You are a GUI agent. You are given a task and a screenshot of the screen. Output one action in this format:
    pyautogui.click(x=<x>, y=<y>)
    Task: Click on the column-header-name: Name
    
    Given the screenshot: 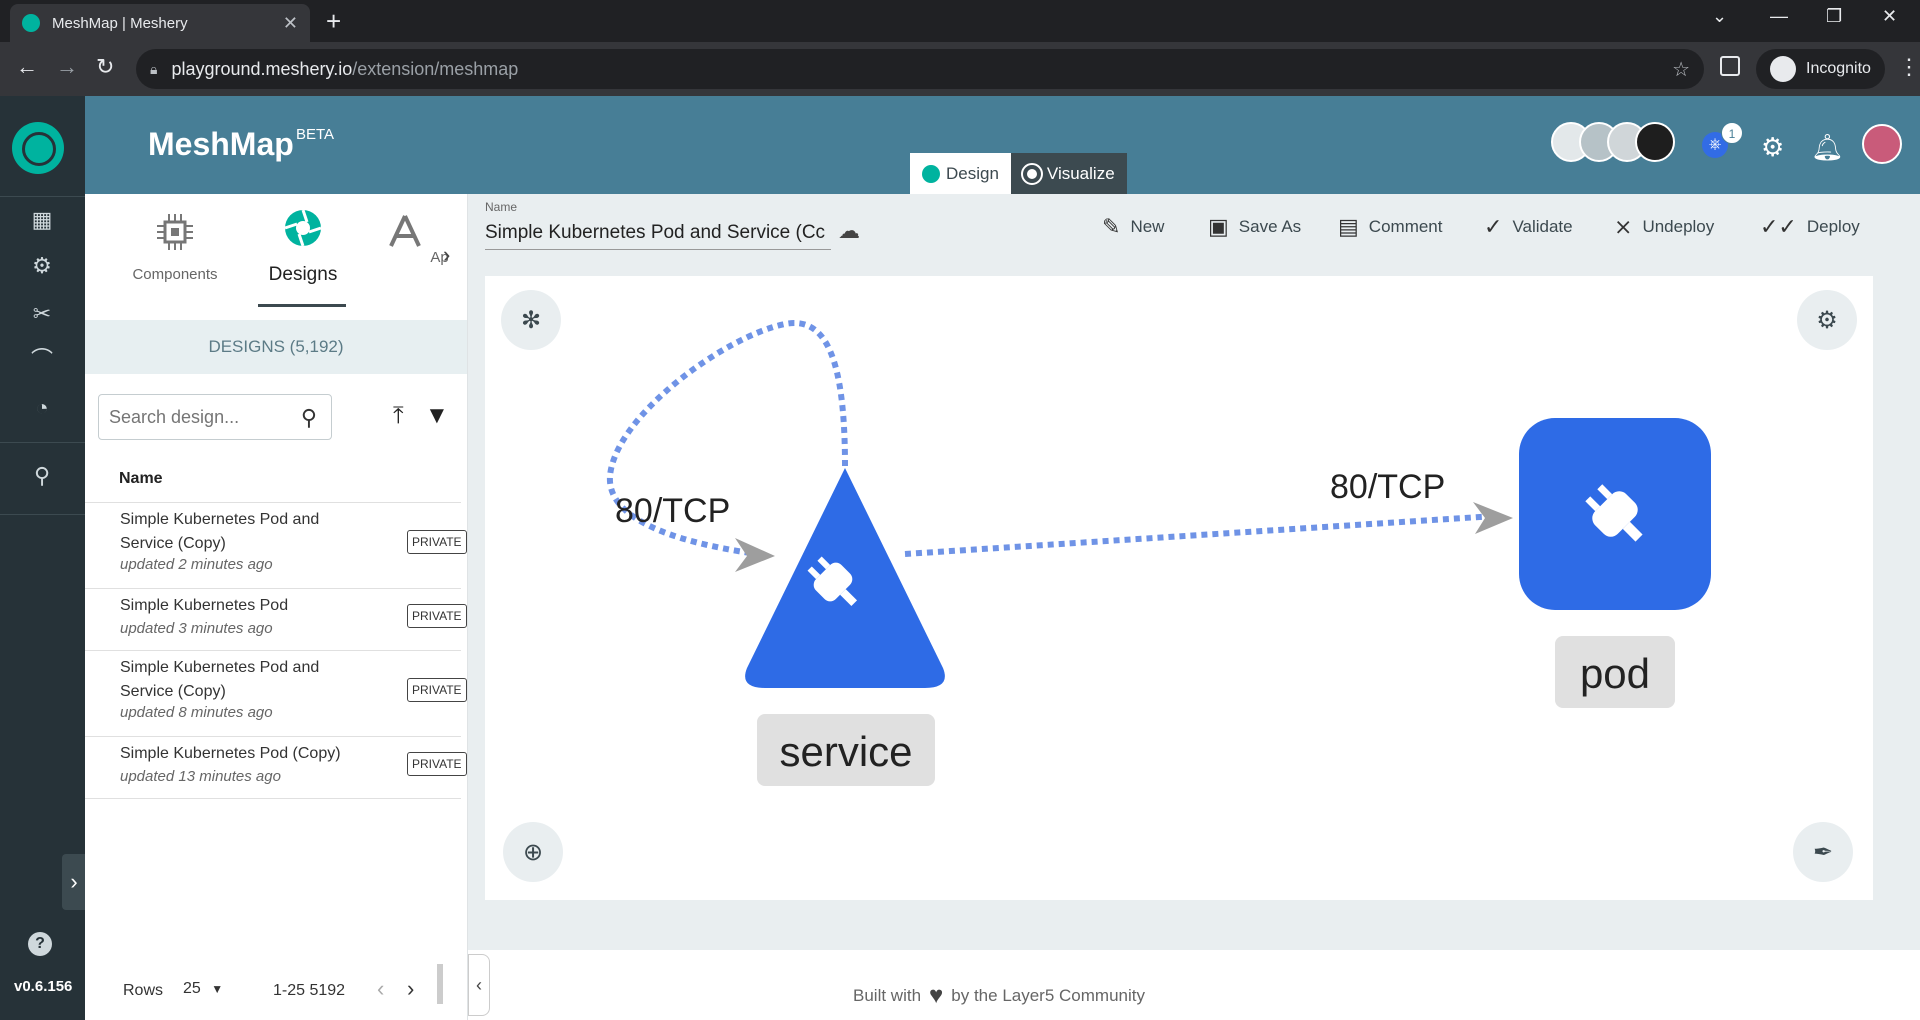 What is the action you would take?
    pyautogui.click(x=141, y=479)
    